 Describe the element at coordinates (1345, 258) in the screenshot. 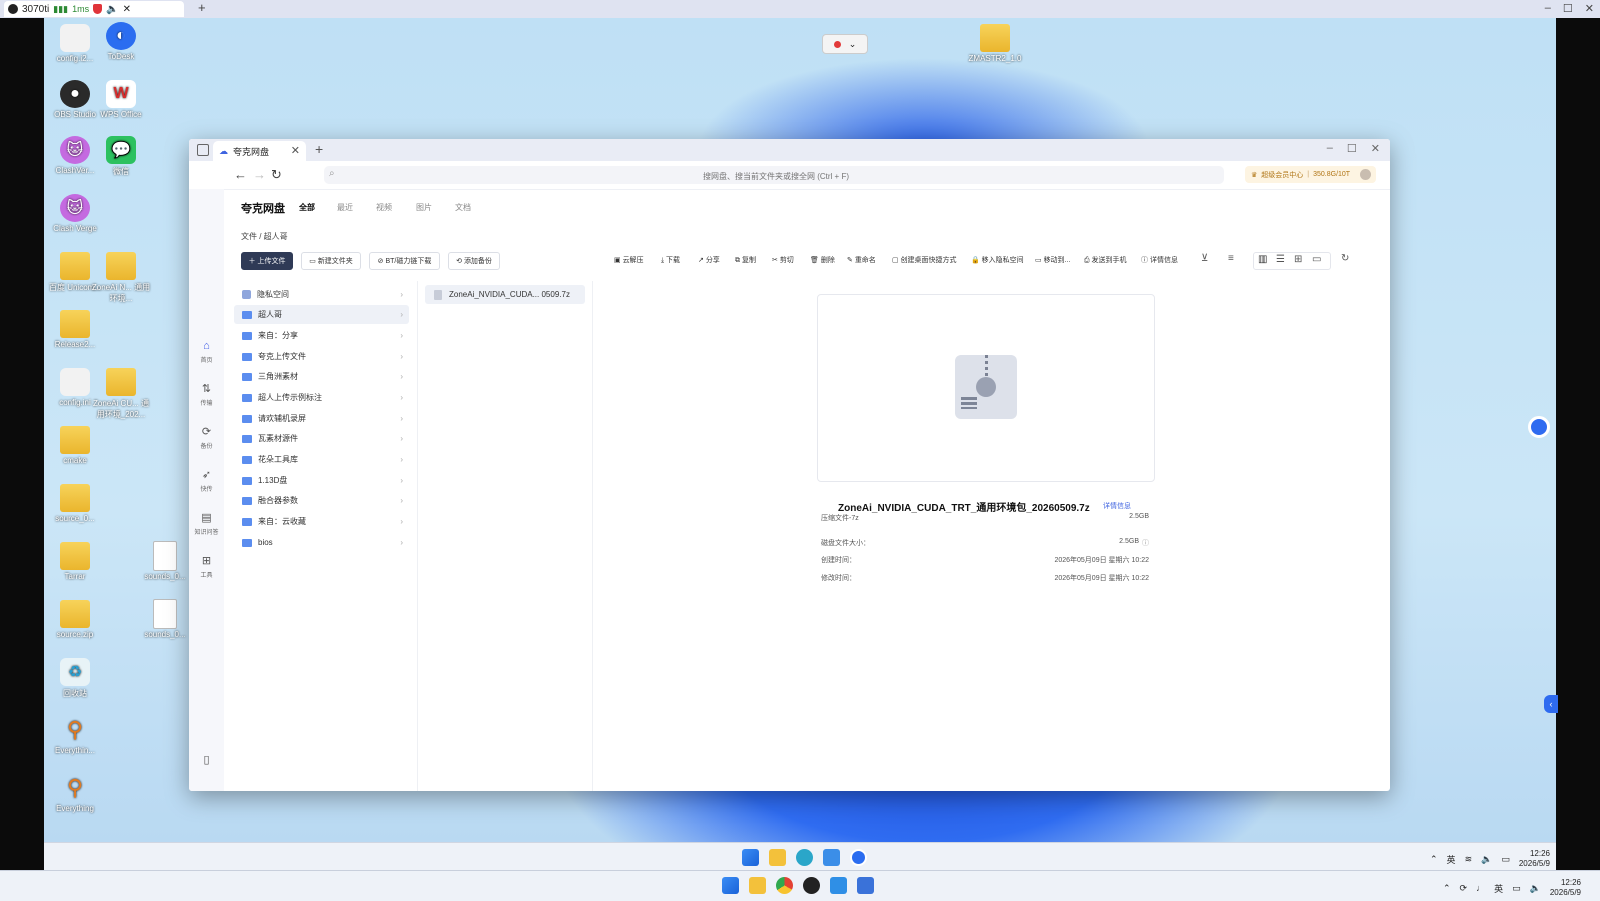

I see `refresh-list-icon: ↻` at that location.